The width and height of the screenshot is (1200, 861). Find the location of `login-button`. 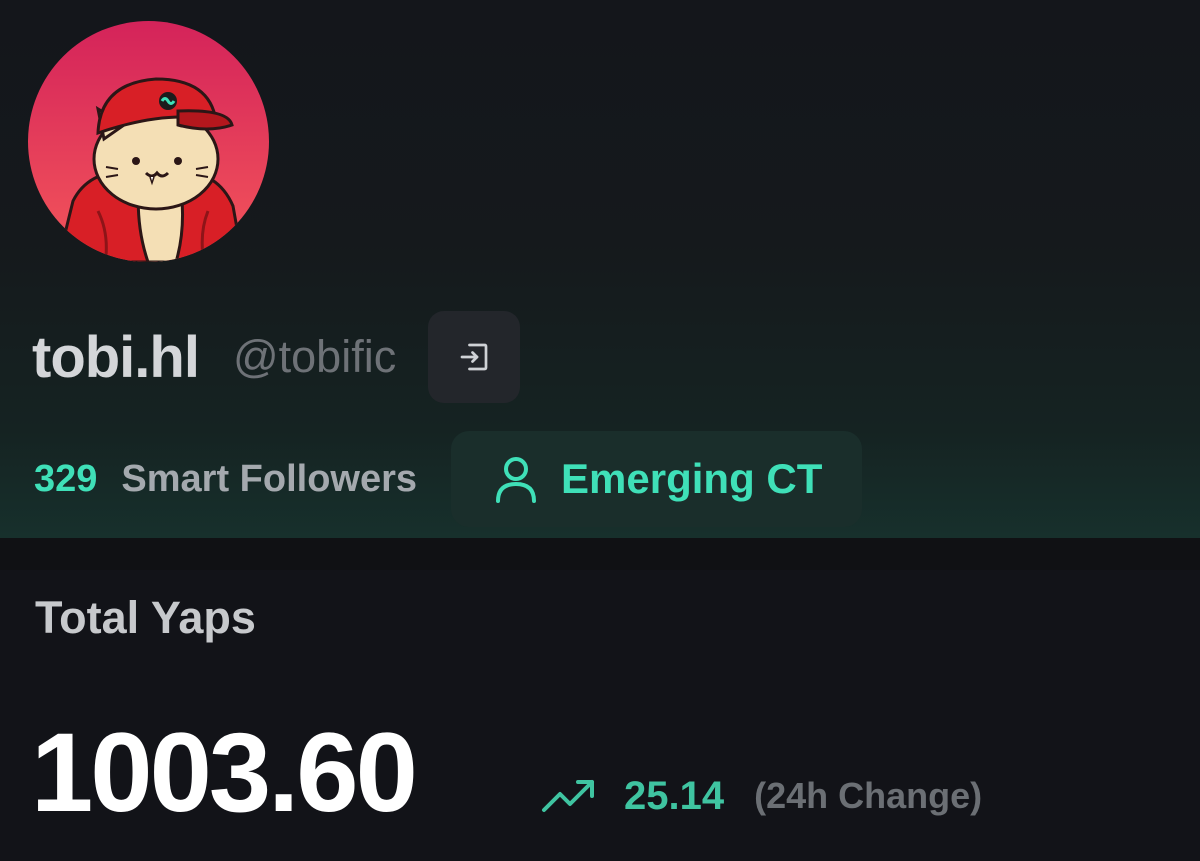

login-button is located at coordinates (474, 357).